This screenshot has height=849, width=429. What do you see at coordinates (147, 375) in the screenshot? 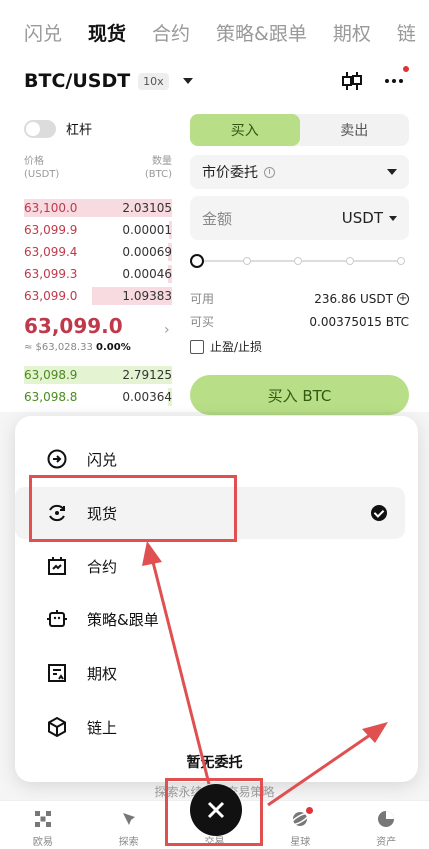
I see `bid-qty: 2.79125` at bounding box center [147, 375].